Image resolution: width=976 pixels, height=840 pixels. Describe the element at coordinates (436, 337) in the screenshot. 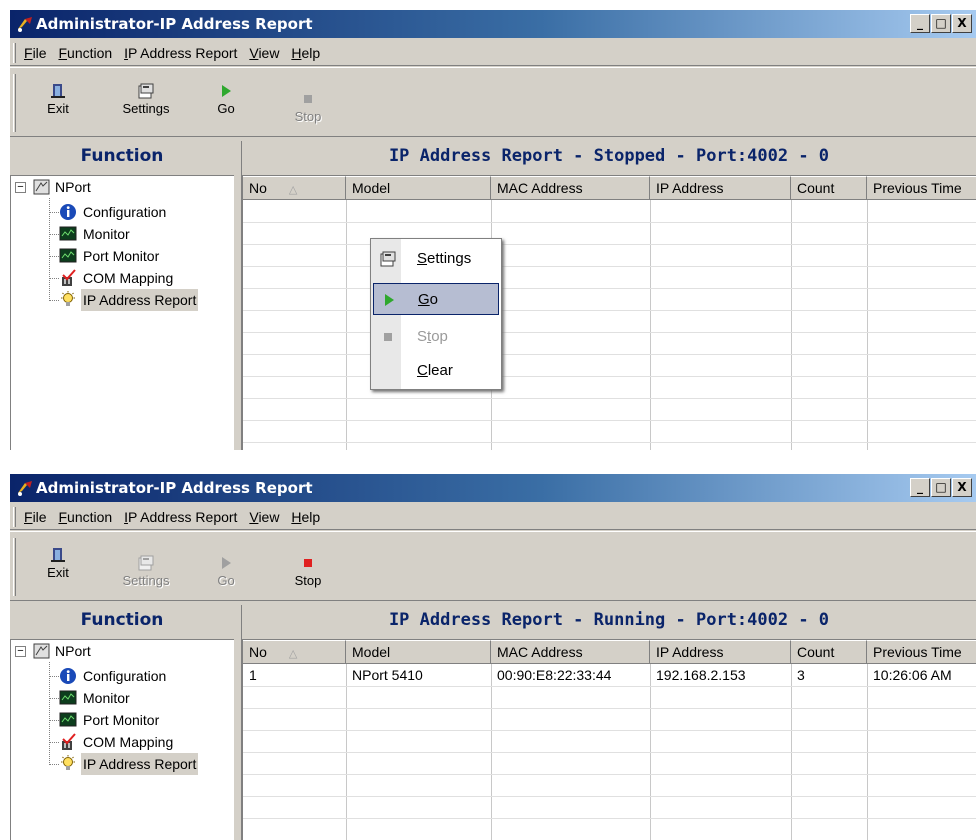

I see `context-menu-stop: Stop` at that location.